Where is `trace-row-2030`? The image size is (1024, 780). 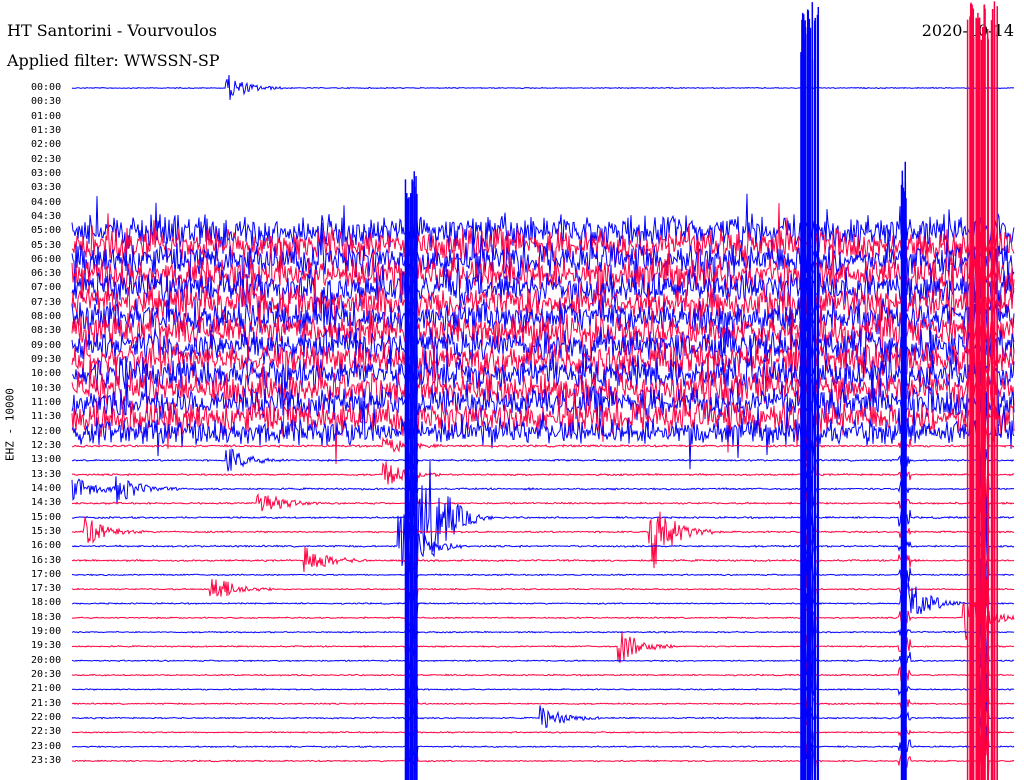
trace-row-2030 is located at coordinates (543, 679).